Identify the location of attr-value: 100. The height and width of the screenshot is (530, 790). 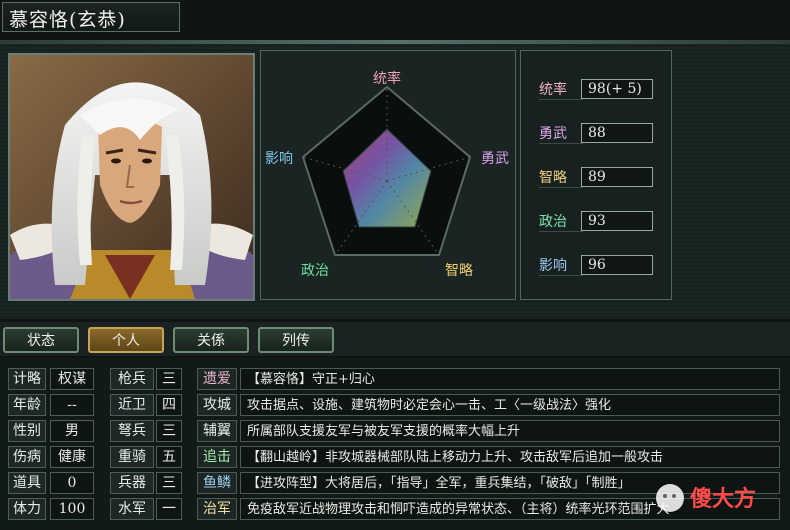
(72, 509).